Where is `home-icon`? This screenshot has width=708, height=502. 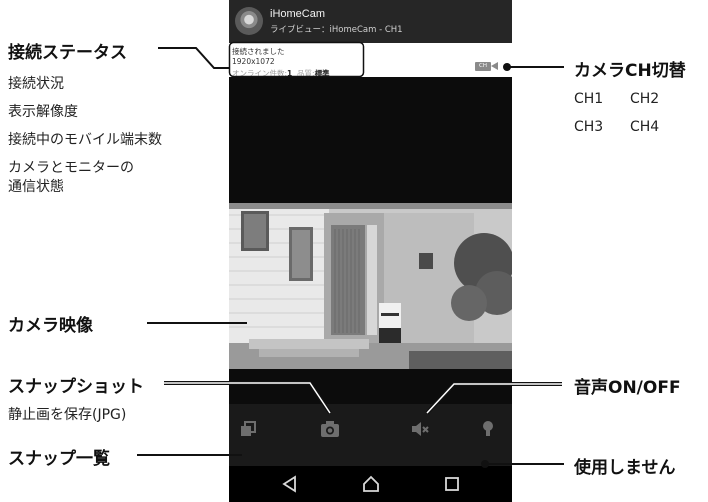 home-icon is located at coordinates (371, 484).